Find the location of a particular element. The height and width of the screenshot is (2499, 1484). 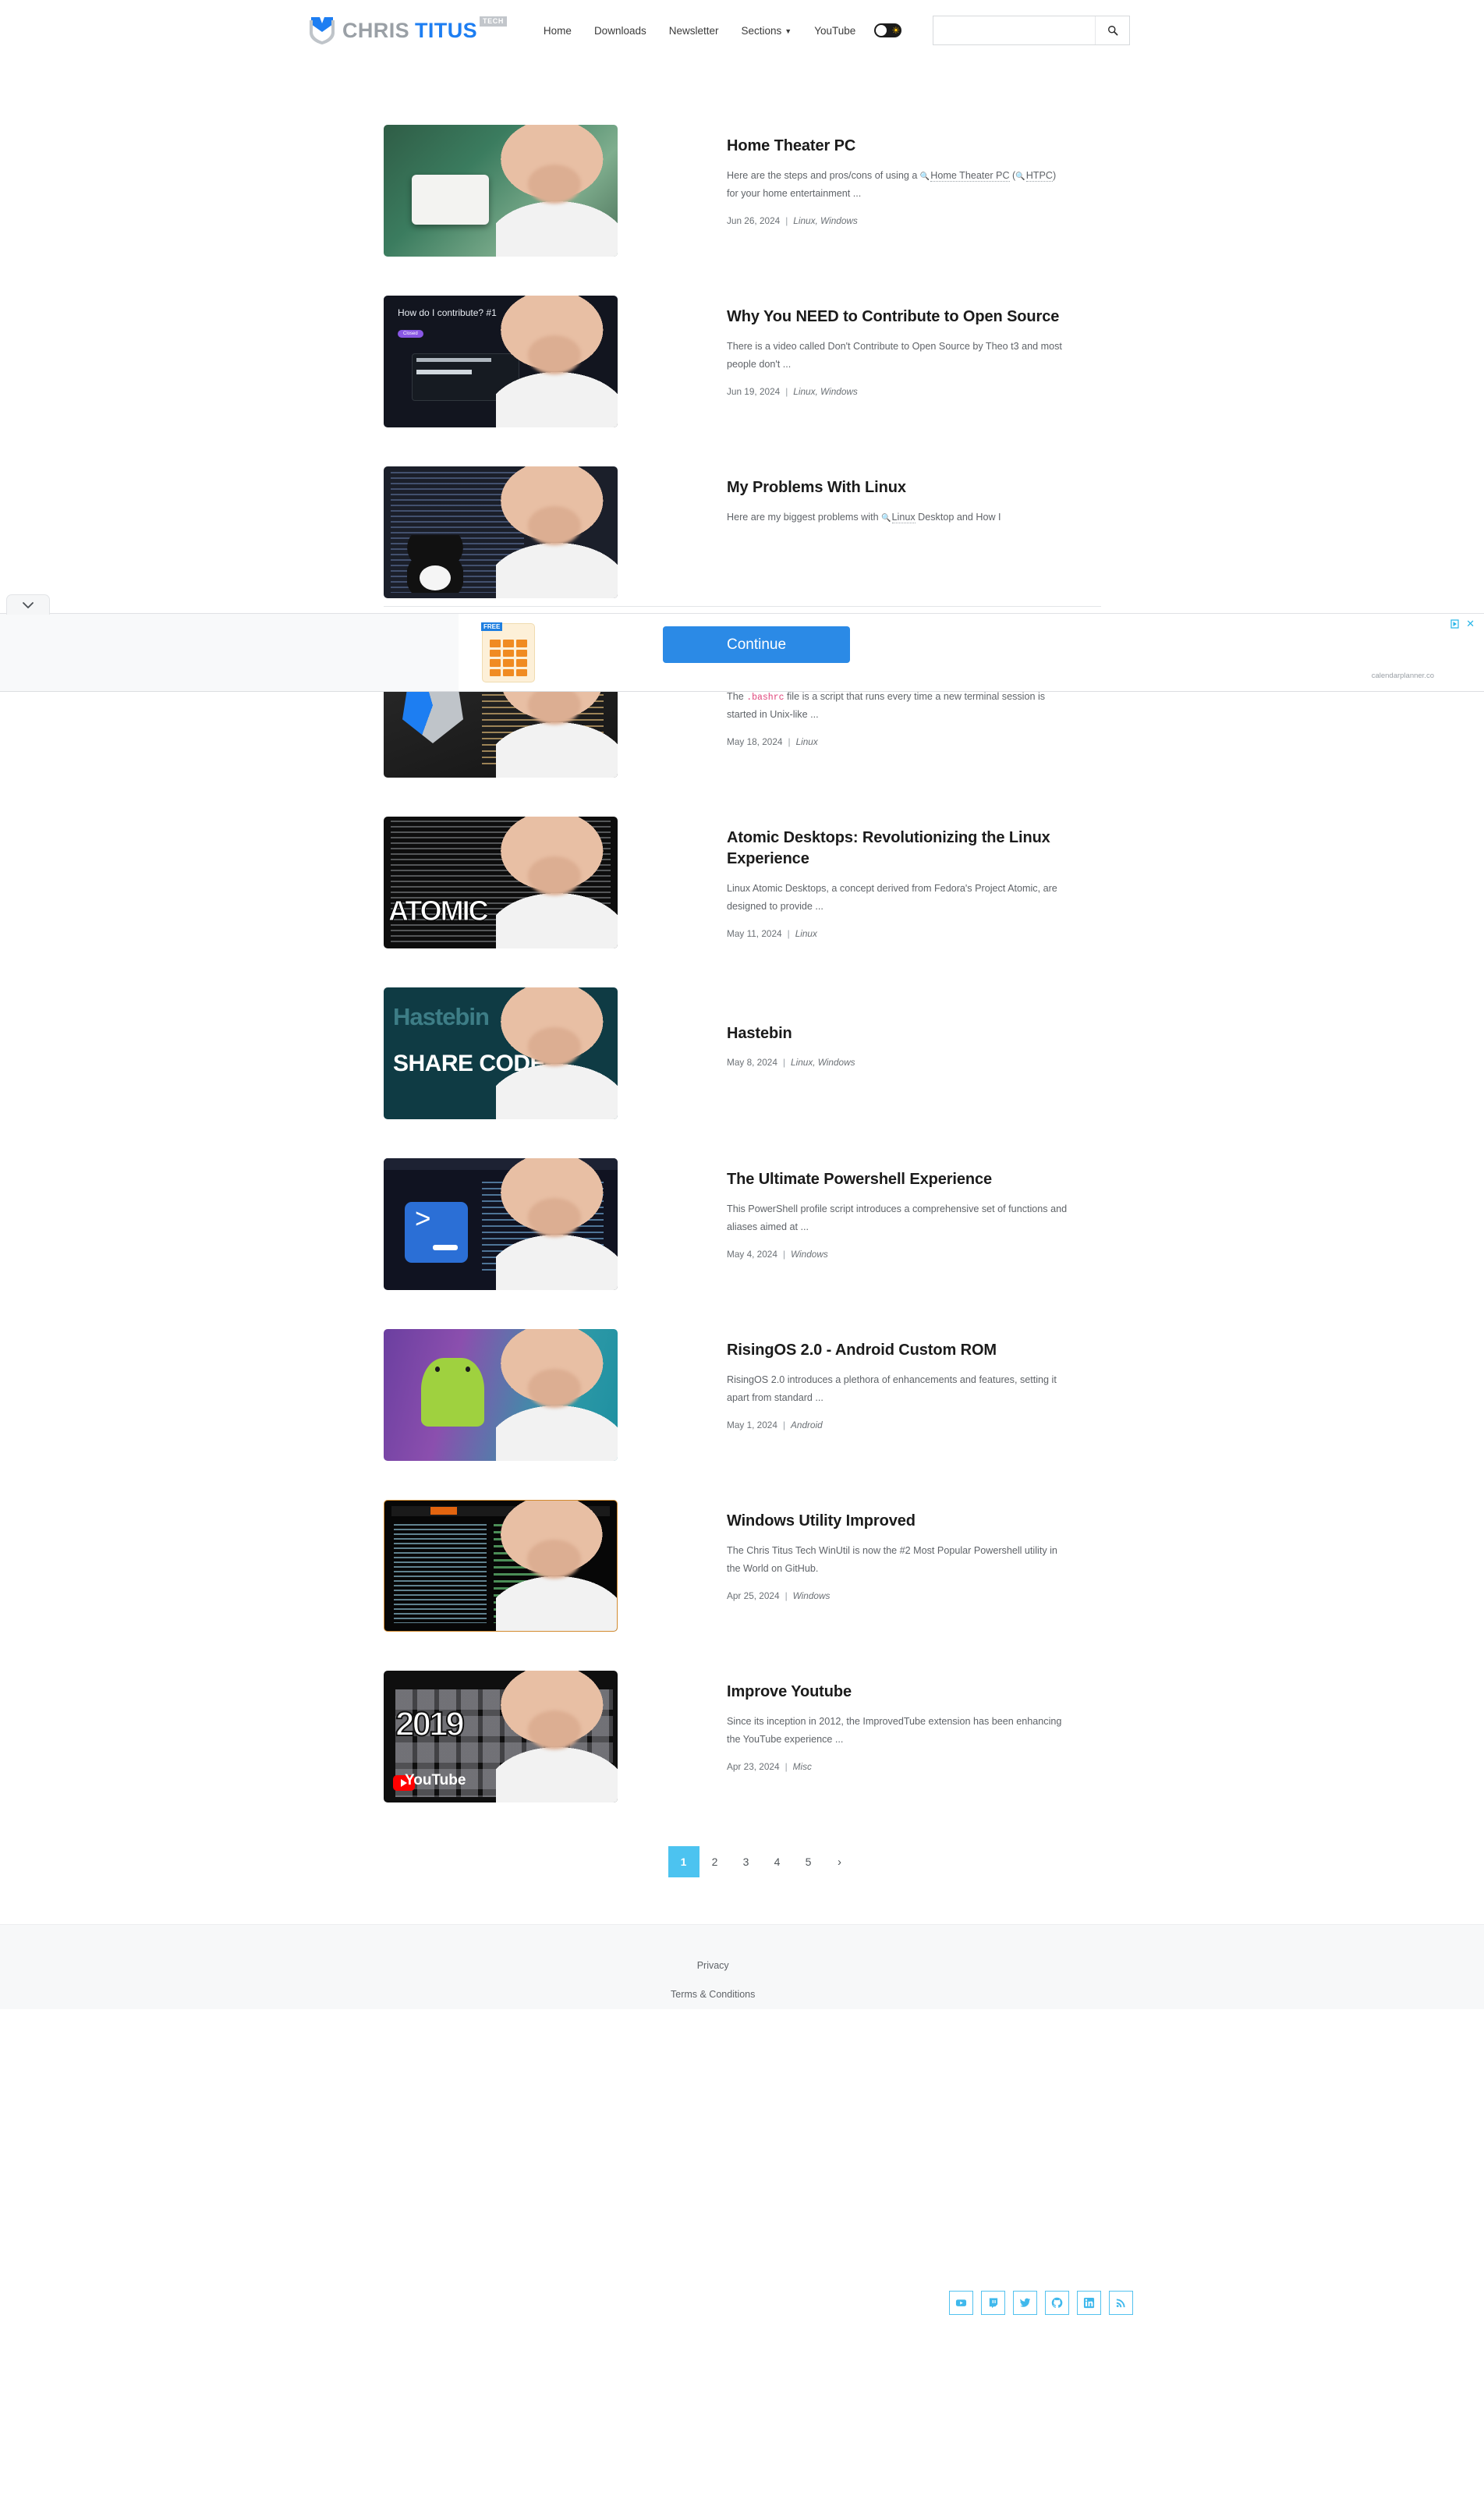

post-thumbnail-link: How do I contribute? #1 Closed is located at coordinates (501, 361).